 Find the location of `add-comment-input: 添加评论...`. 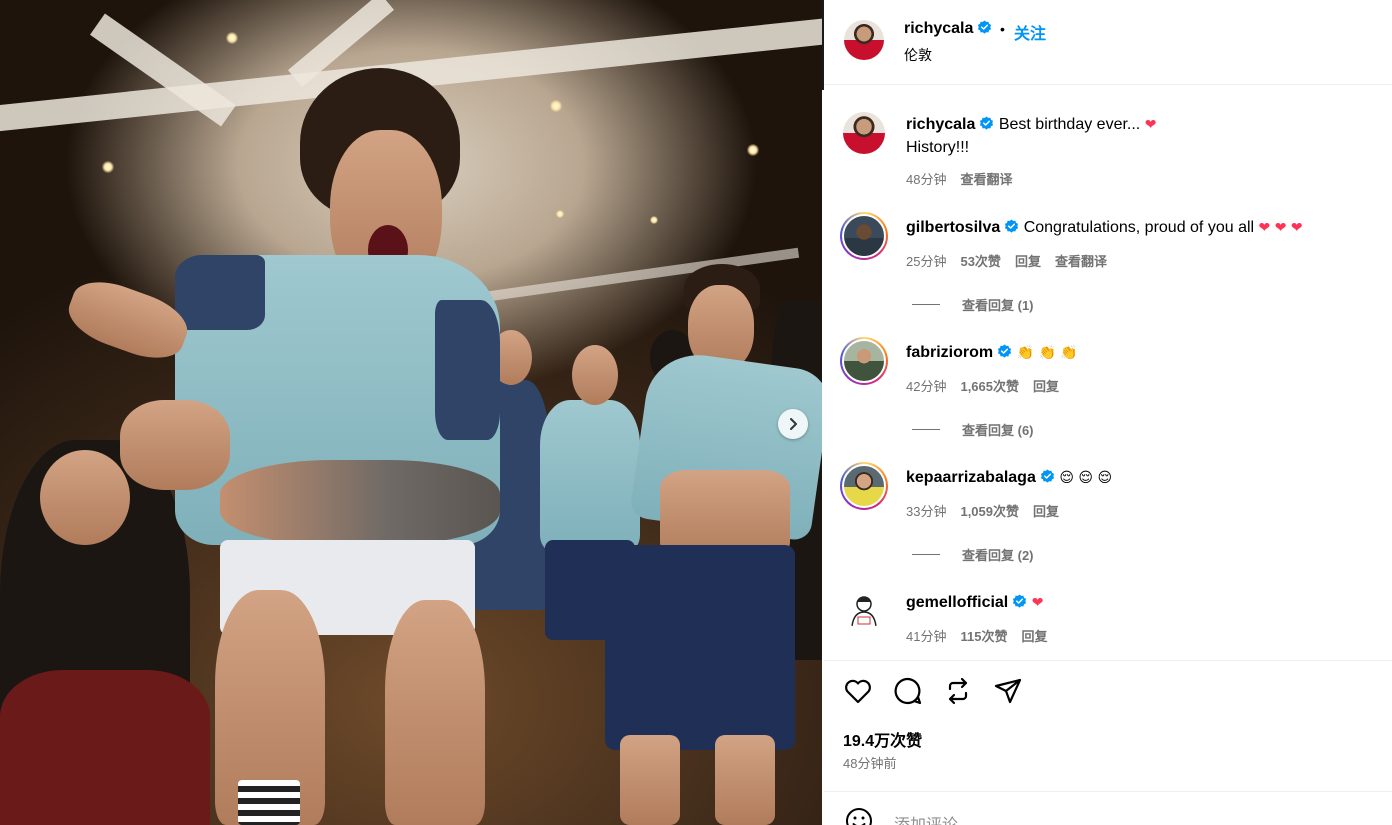

add-comment-input: 添加评论... is located at coordinates (932, 818).